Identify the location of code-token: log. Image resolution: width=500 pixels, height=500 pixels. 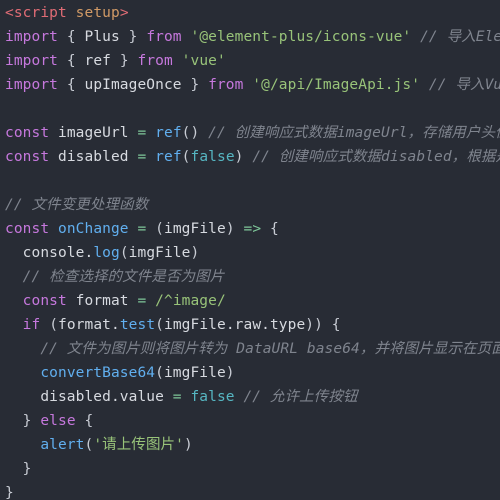
(106, 253).